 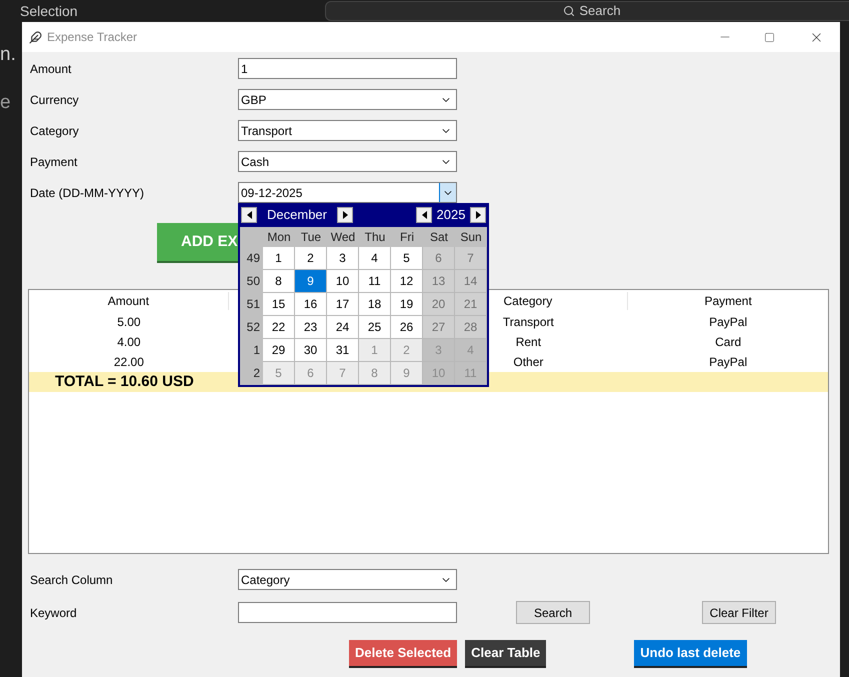 I want to click on calendar-day: 17, so click(x=343, y=304).